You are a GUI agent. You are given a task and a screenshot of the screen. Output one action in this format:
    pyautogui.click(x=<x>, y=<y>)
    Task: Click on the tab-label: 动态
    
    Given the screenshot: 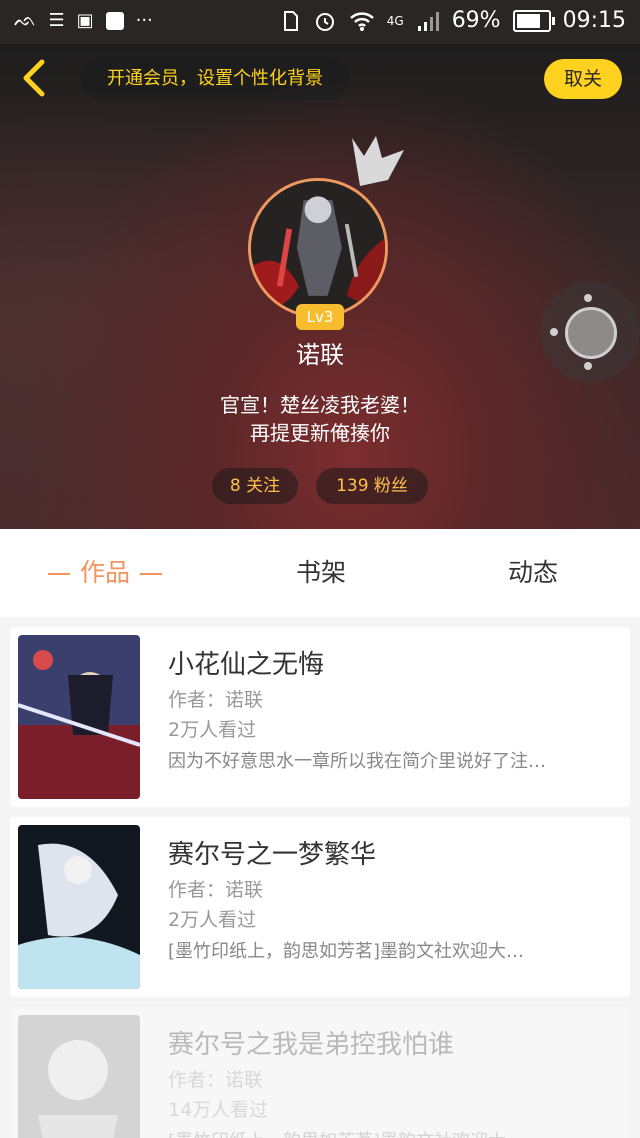 What is the action you would take?
    pyautogui.click(x=532, y=572)
    